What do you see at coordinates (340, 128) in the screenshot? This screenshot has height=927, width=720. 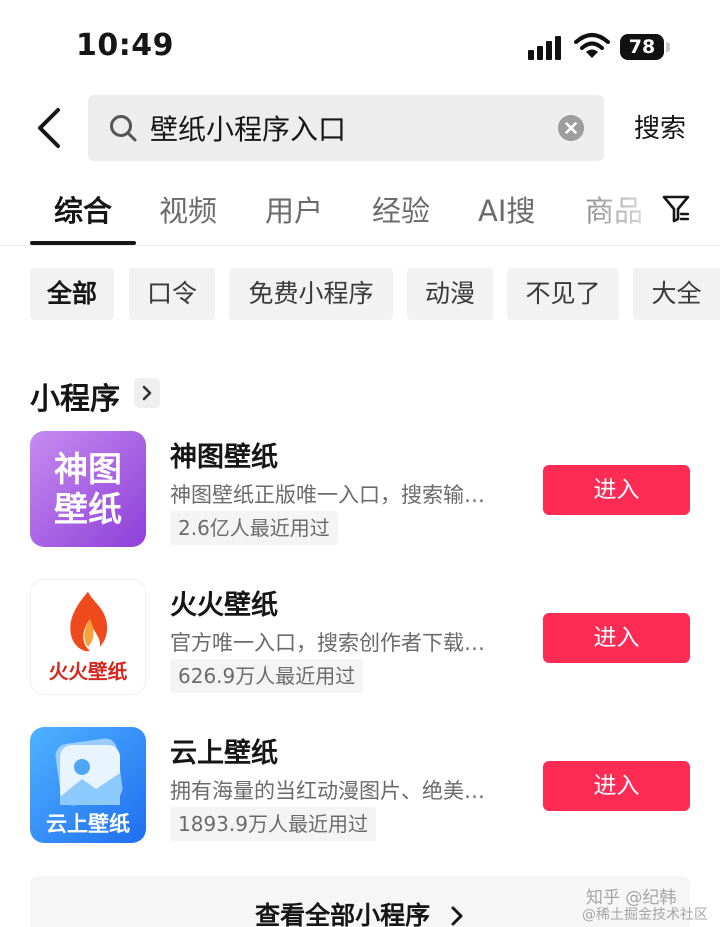 I see `search-input` at bounding box center [340, 128].